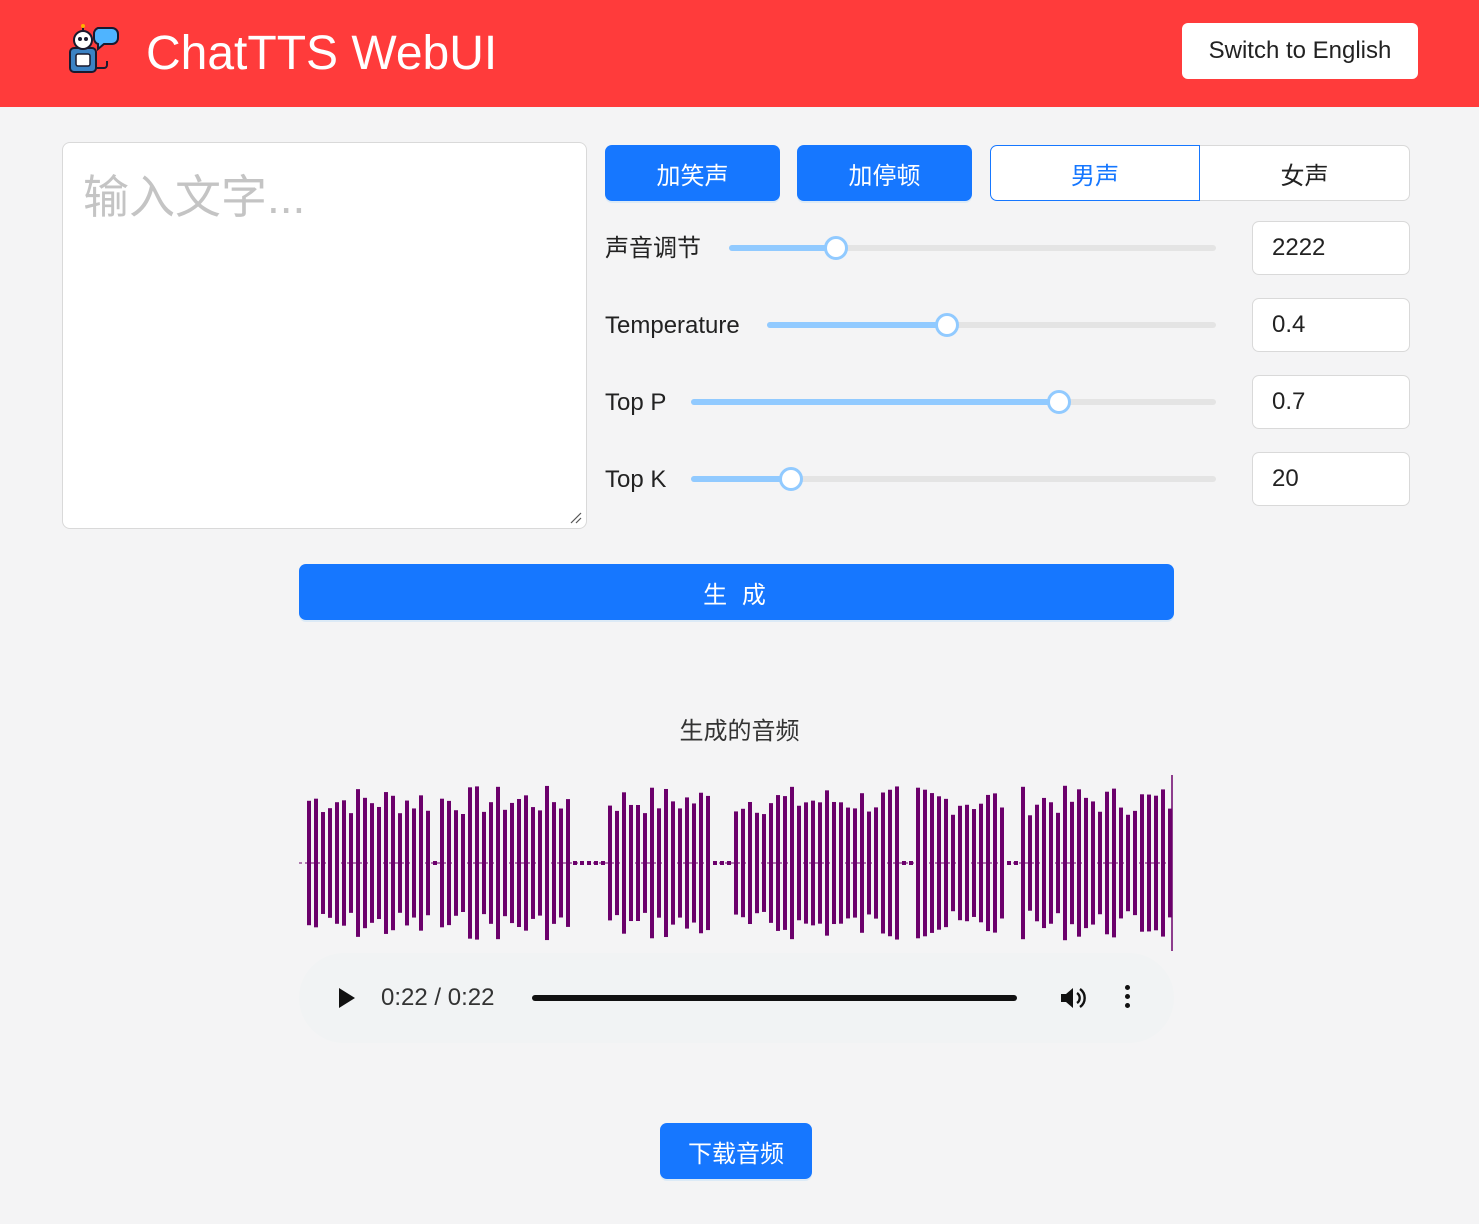  Describe the element at coordinates (953, 402) in the screenshot. I see `slider-top-p` at that location.